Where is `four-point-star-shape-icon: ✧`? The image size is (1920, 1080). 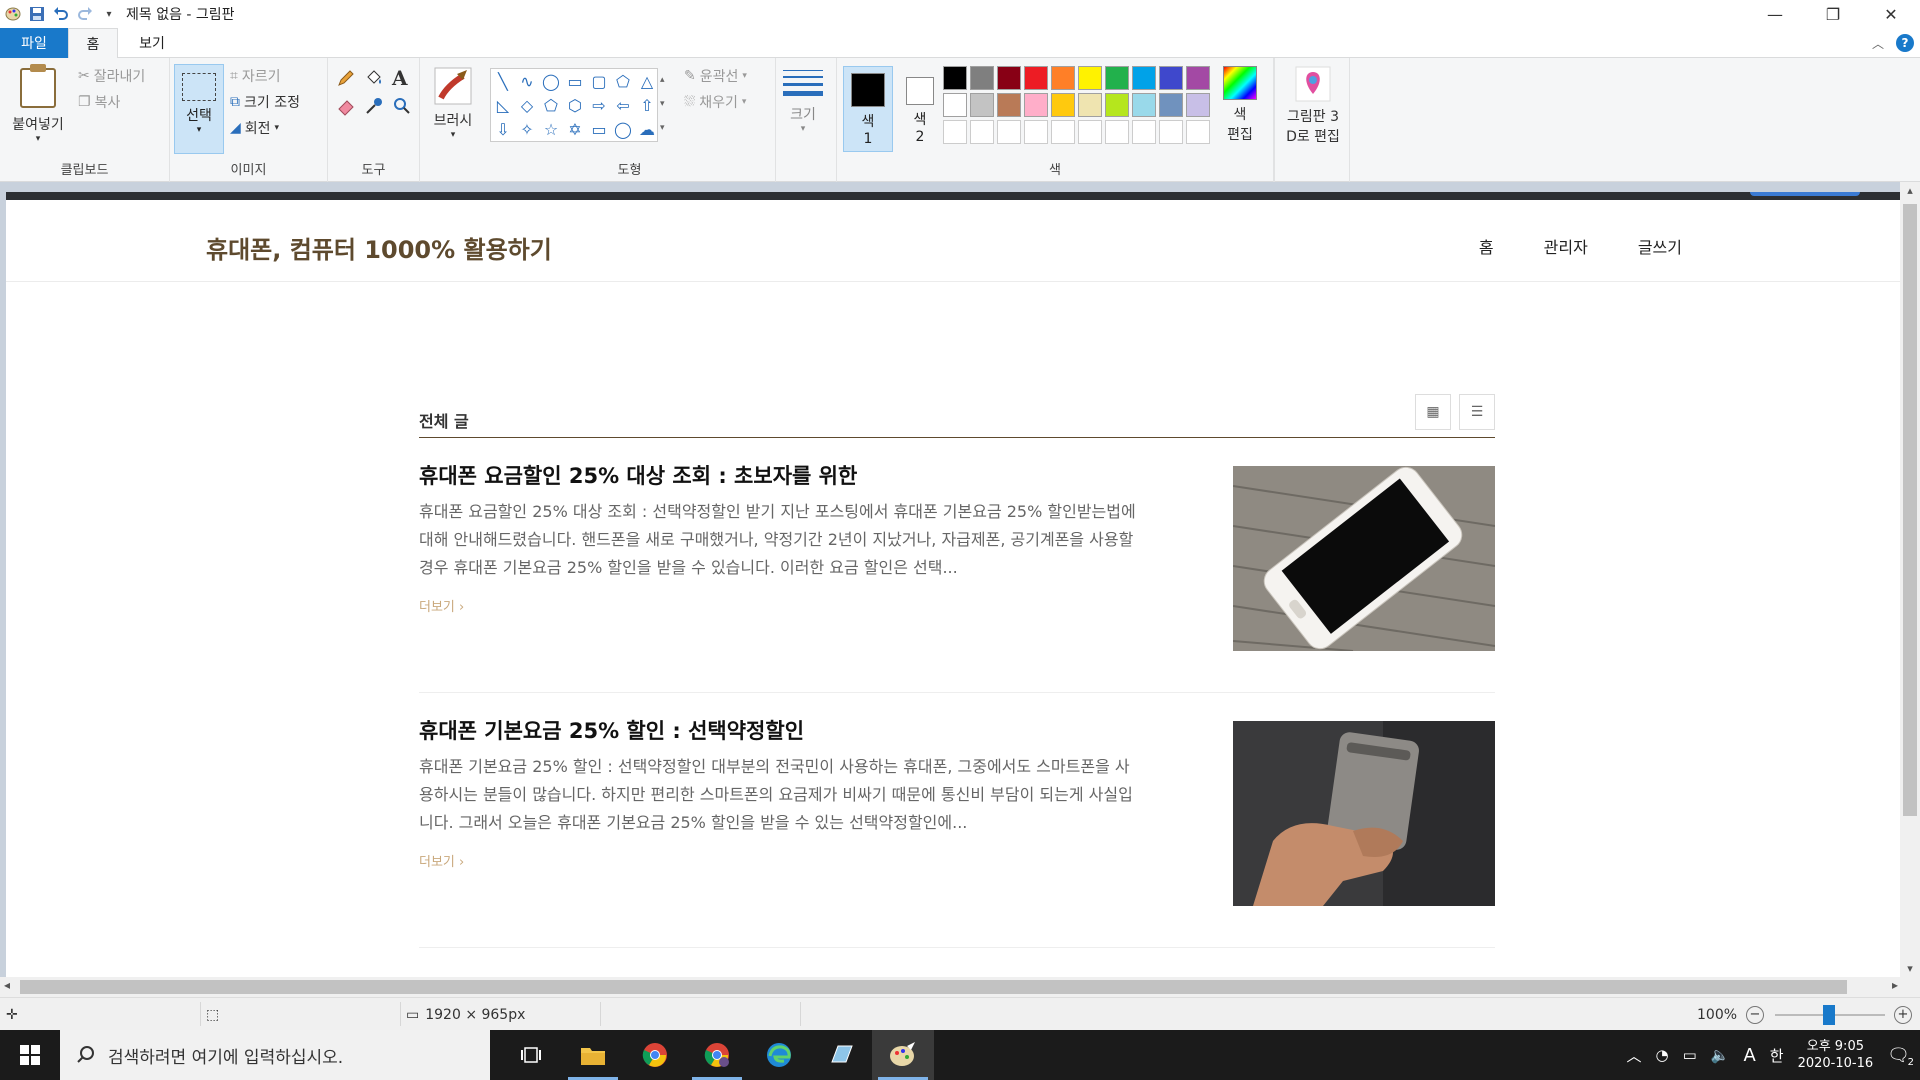
four-point-star-shape-icon: ✧ is located at coordinates (527, 129).